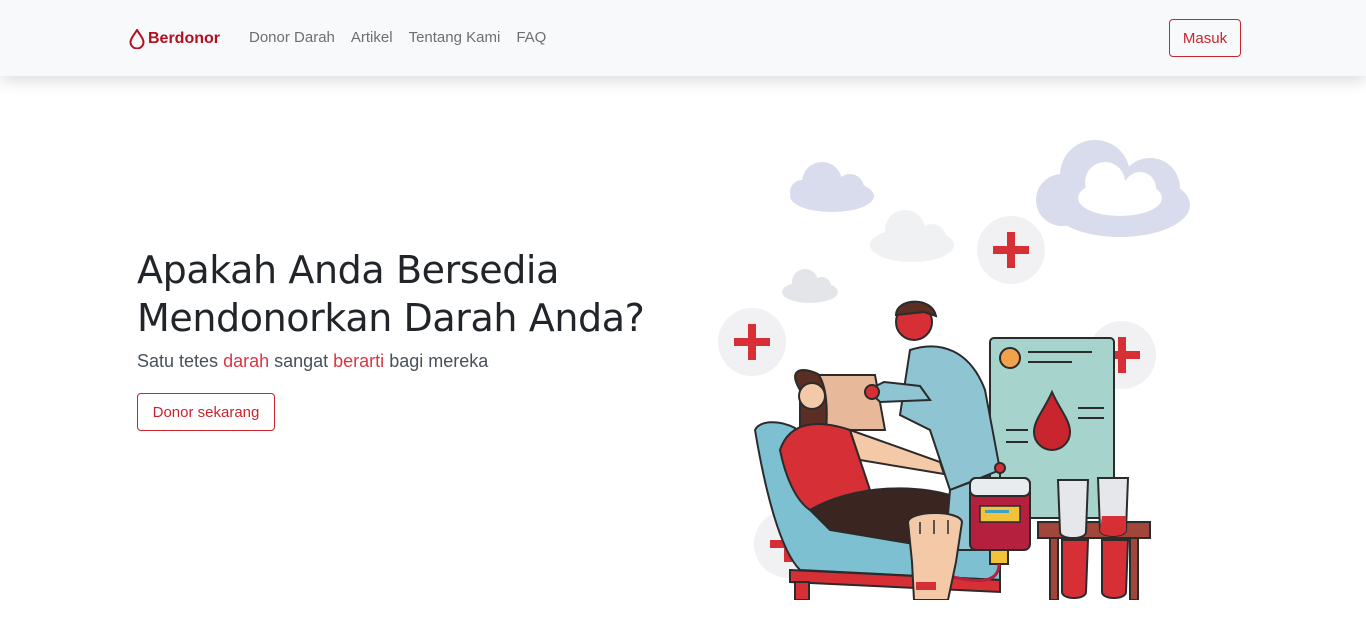 The width and height of the screenshot is (1366, 635). What do you see at coordinates (180, 361) in the screenshot?
I see `subtitle-text-1: Satu tetes` at bounding box center [180, 361].